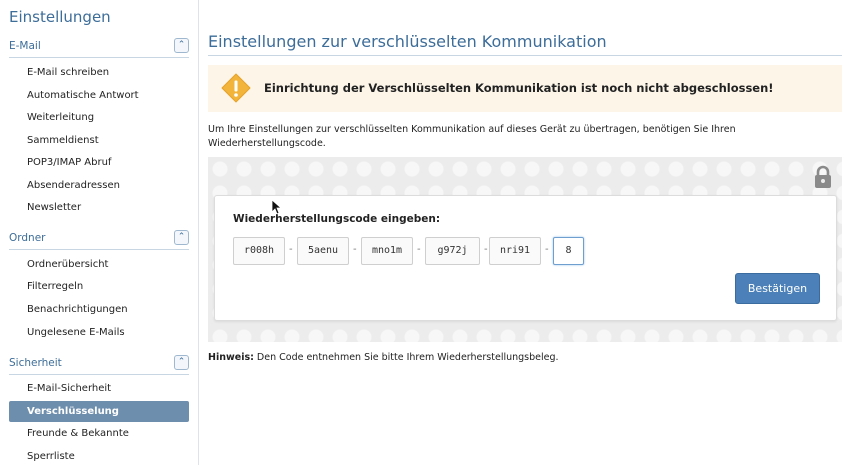 This screenshot has width=844, height=465. I want to click on code-field-4: g972j, so click(452, 251).